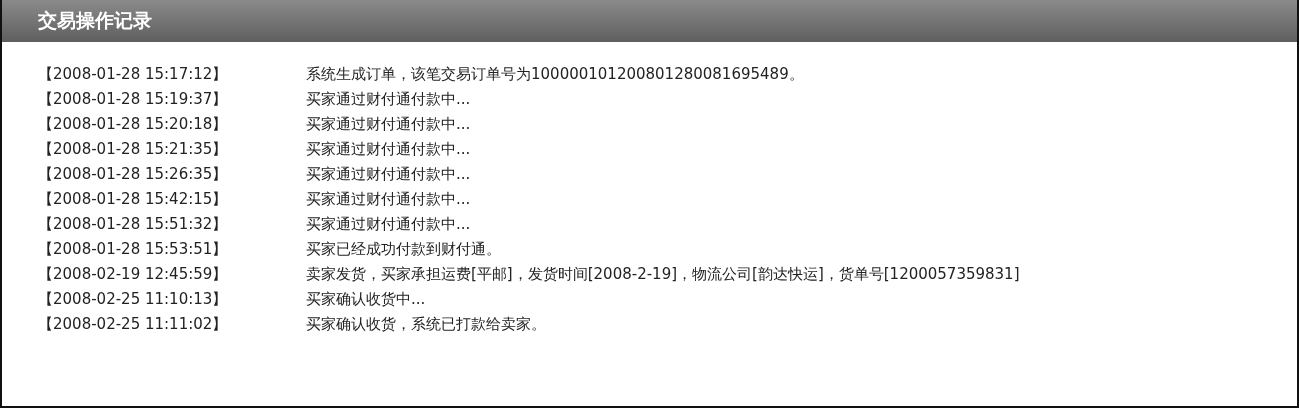  What do you see at coordinates (133, 274) in the screenshot?
I see `record-time: 【2008-02-19 12:45:59】` at bounding box center [133, 274].